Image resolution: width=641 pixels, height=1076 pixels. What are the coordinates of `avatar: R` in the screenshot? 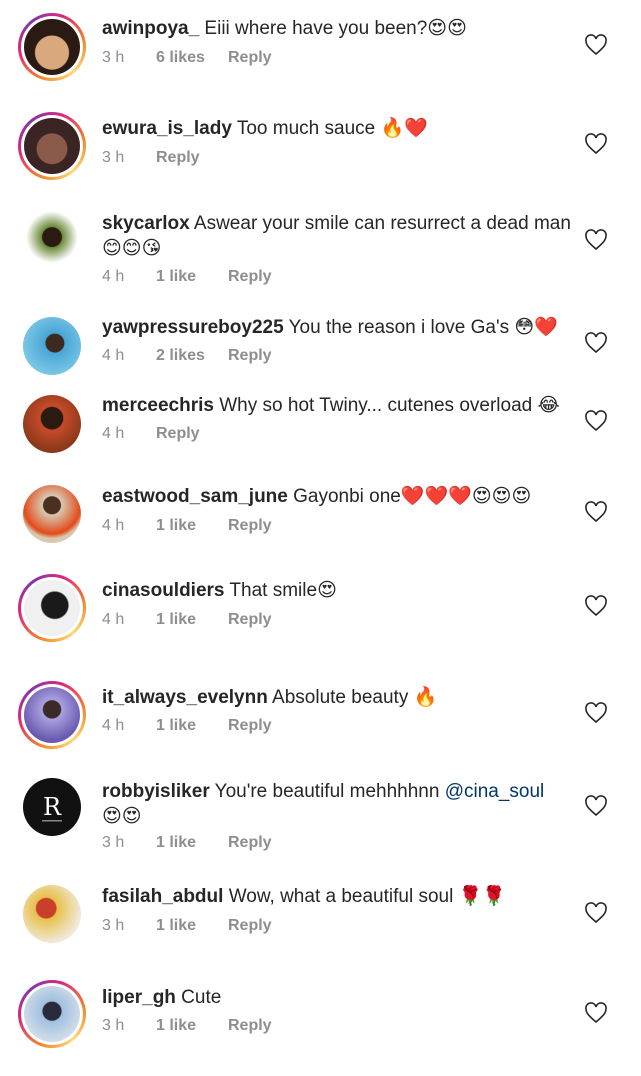 It's located at (52, 807).